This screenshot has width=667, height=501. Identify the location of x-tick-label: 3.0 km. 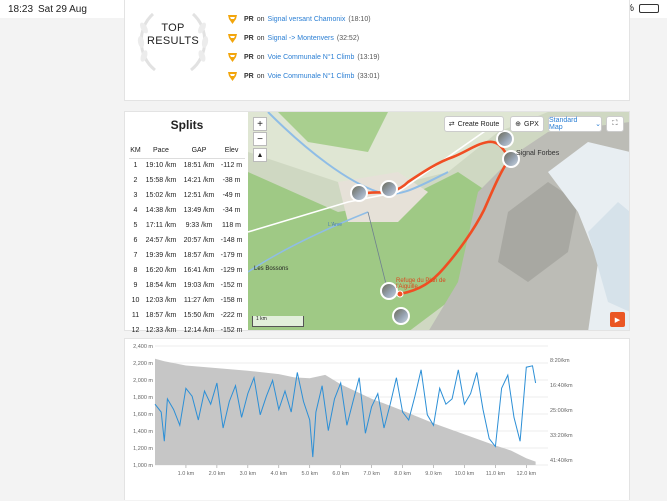
(248, 474).